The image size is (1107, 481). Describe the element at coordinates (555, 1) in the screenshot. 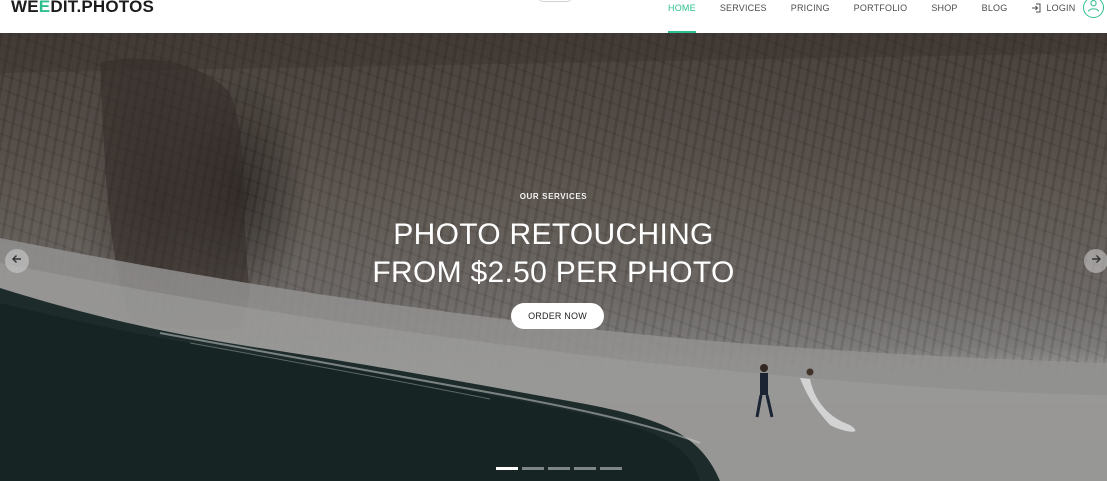

I see `header-notch-decoration` at that location.